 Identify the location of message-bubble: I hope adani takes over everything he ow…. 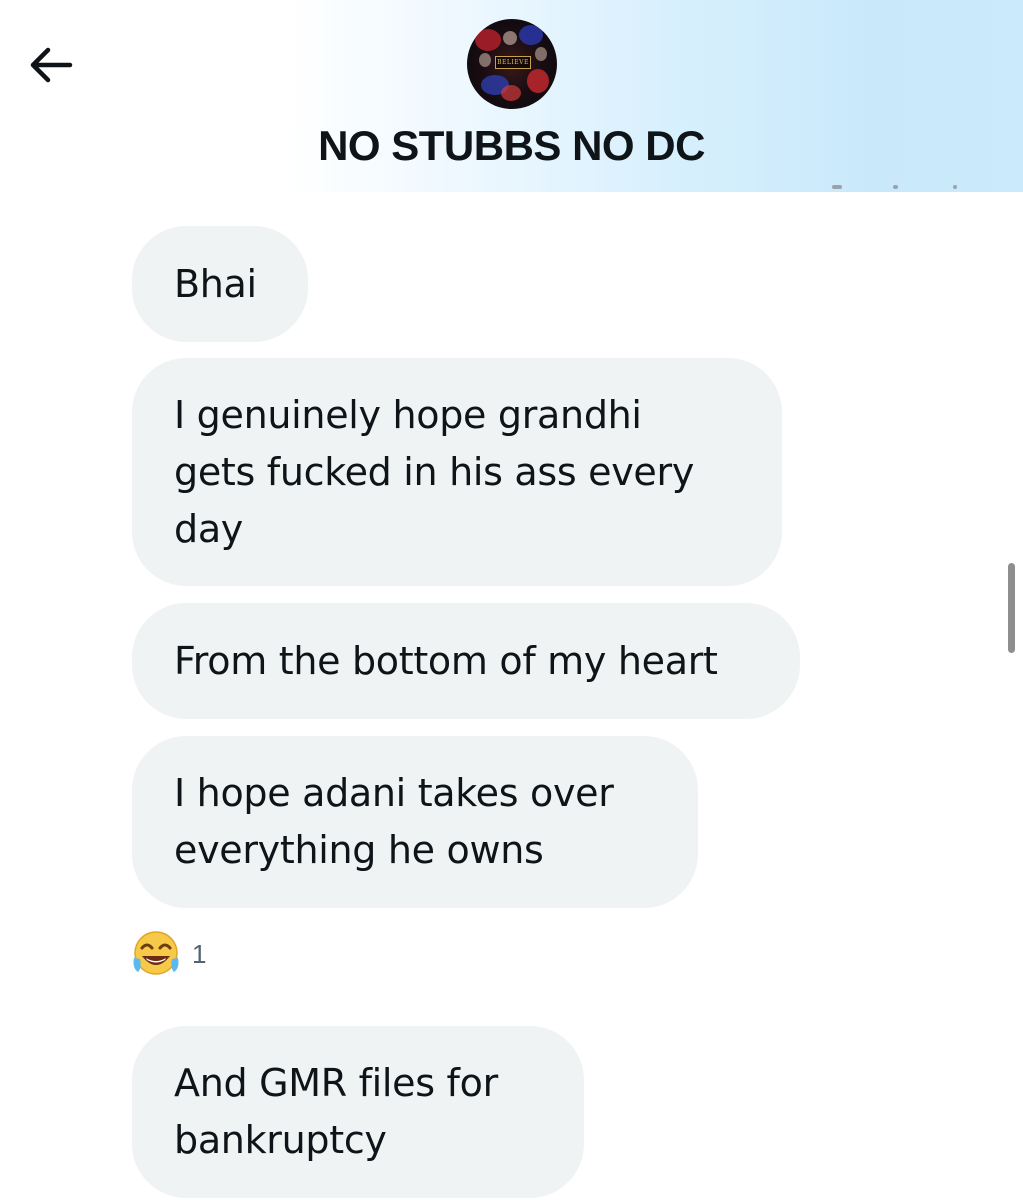
(415, 822).